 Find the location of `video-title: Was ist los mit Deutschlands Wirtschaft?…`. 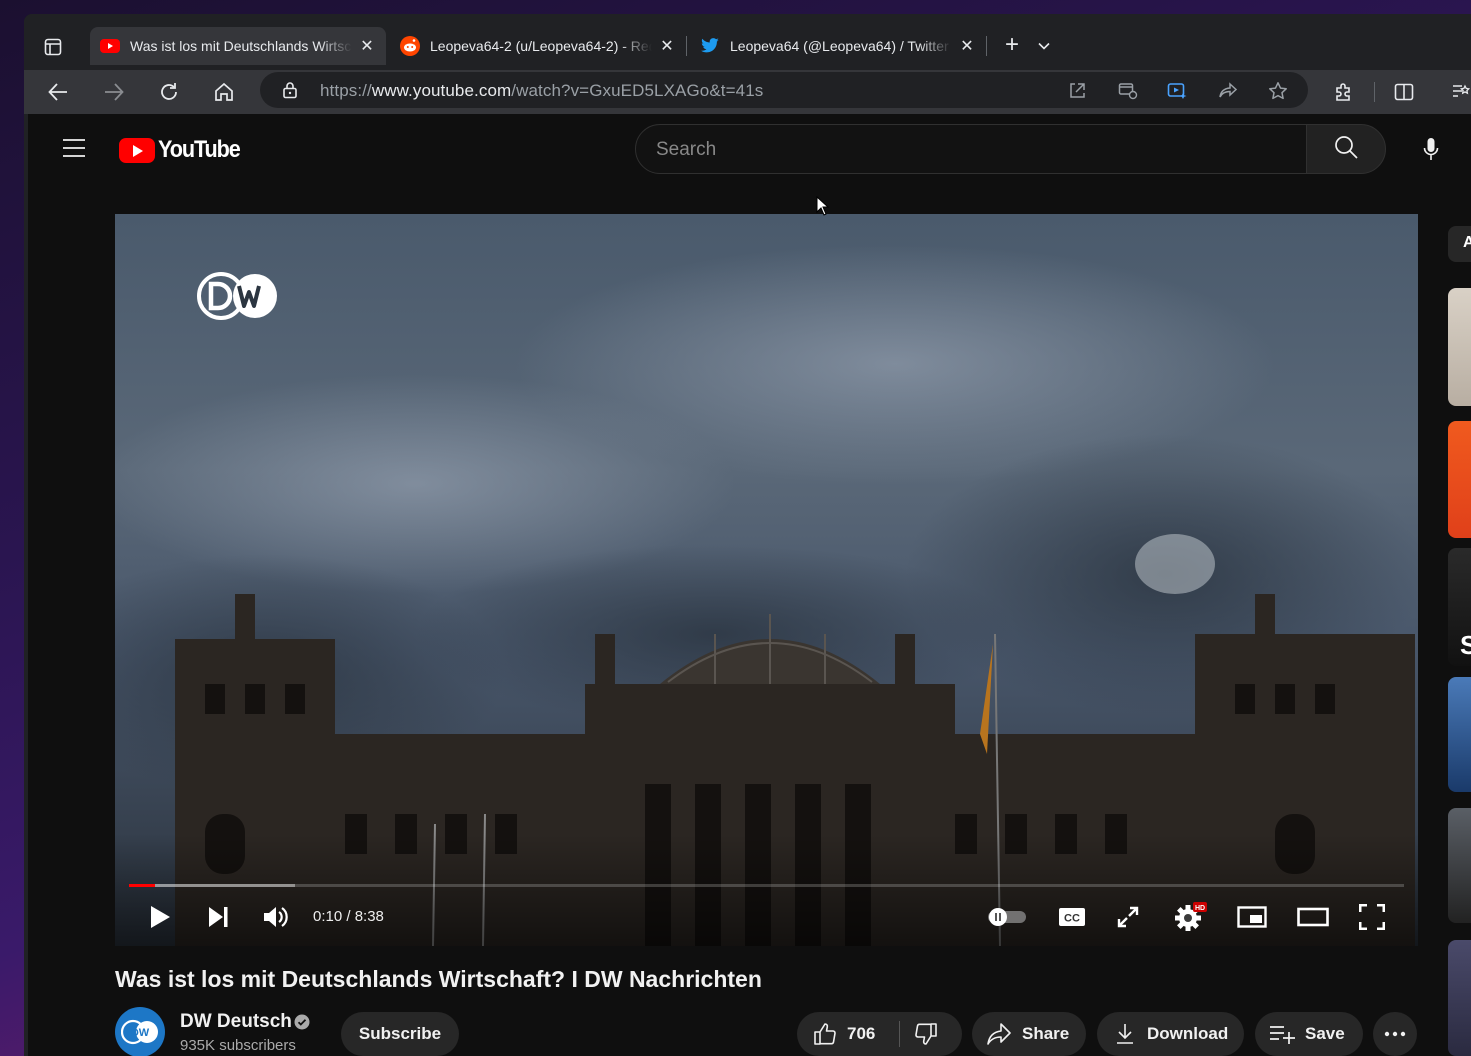

video-title: Was ist los mit Deutschlands Wirtschaft?… is located at coordinates (438, 979).